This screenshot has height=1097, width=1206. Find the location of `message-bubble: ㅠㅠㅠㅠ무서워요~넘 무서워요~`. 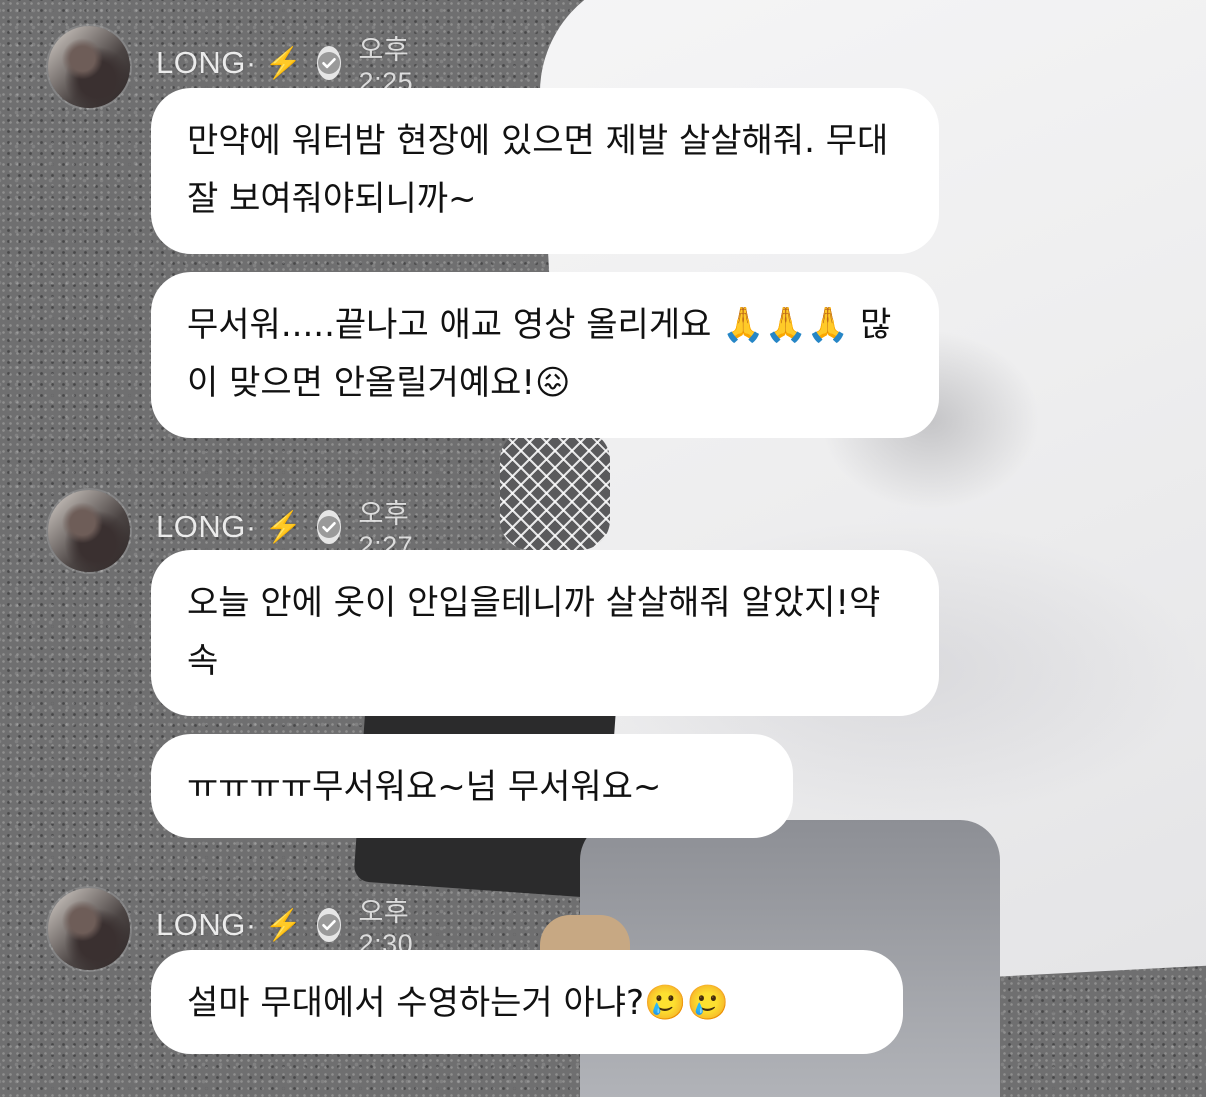

message-bubble: ㅠㅠㅠㅠ무서워요~넘 무서워요~ is located at coordinates (472, 786).